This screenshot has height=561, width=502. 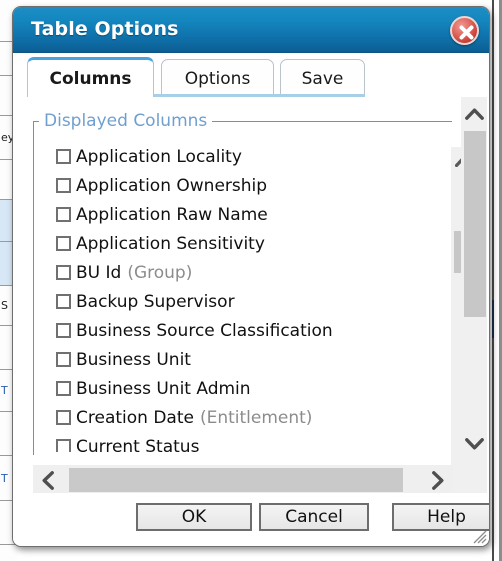 I want to click on column-list-item-label: Application Sensitivity, so click(x=170, y=243).